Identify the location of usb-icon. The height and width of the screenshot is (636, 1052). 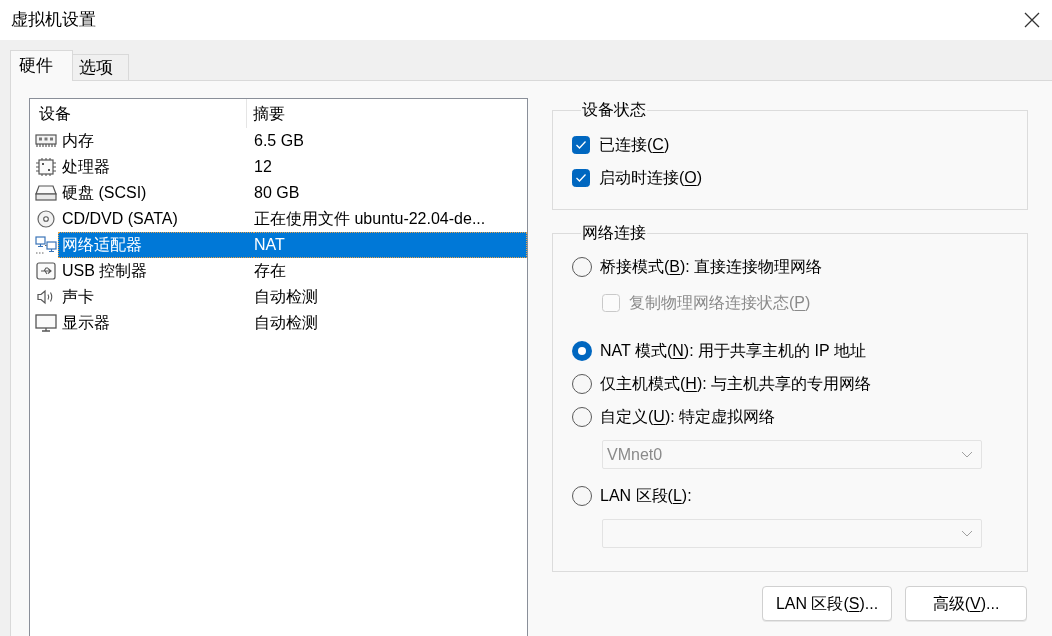
(46, 271).